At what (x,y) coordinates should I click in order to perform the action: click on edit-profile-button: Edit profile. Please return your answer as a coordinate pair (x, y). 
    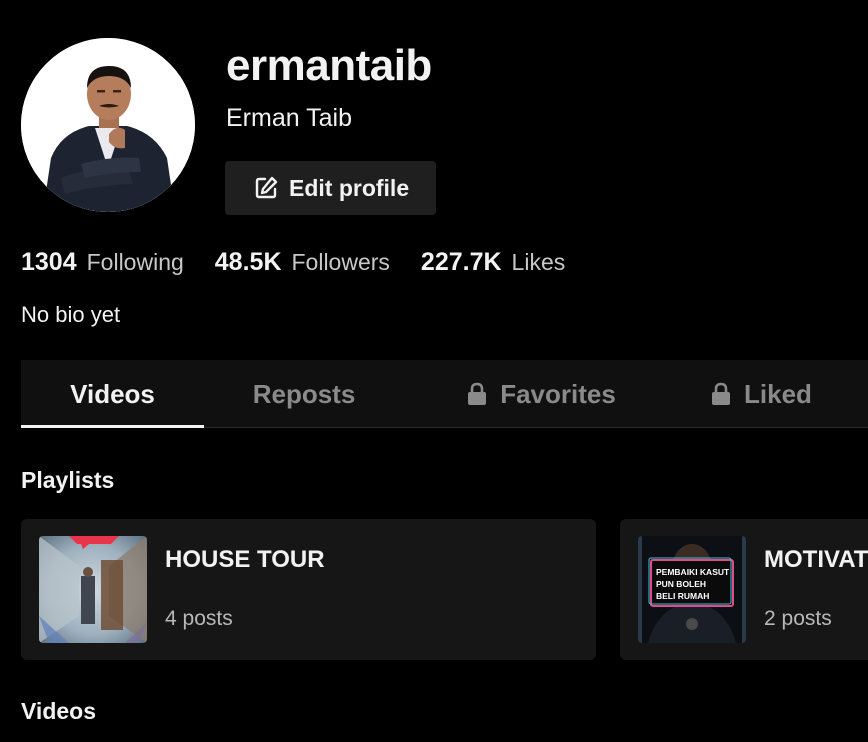
    Looking at the image, I should click on (330, 188).